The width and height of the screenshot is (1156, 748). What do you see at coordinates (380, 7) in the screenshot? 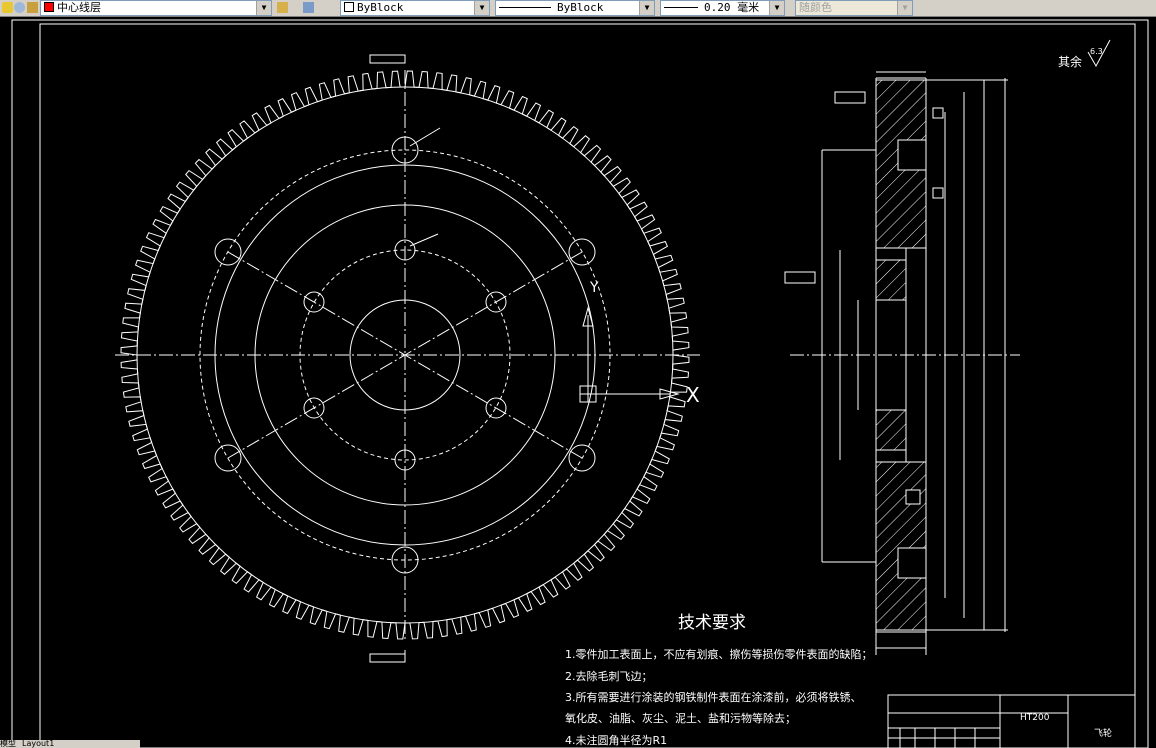
I see `color-value: ByBlock` at bounding box center [380, 7].